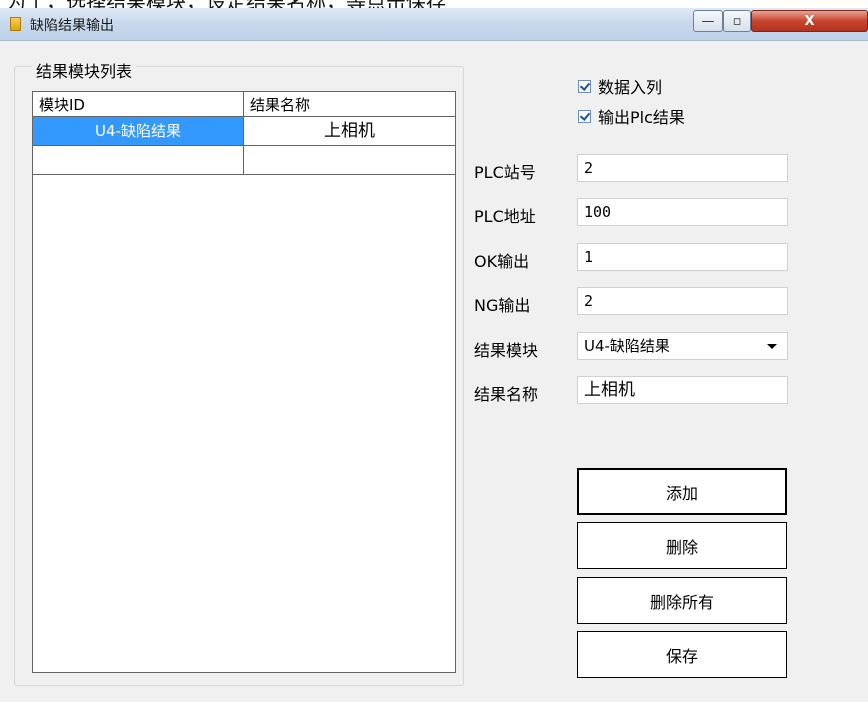 Image resolution: width=868 pixels, height=702 pixels. What do you see at coordinates (682, 654) in the screenshot?
I see `save-button: 保存` at bounding box center [682, 654].